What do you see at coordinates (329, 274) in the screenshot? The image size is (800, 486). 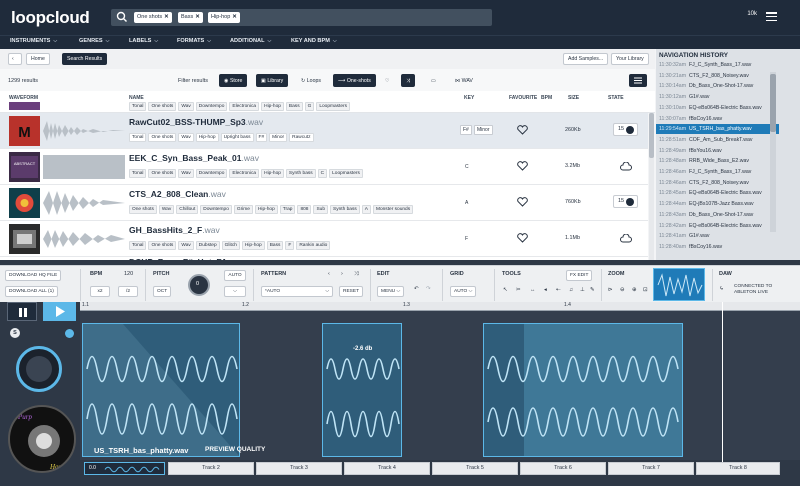 I see `pattern-prev-icon: ‹` at bounding box center [329, 274].